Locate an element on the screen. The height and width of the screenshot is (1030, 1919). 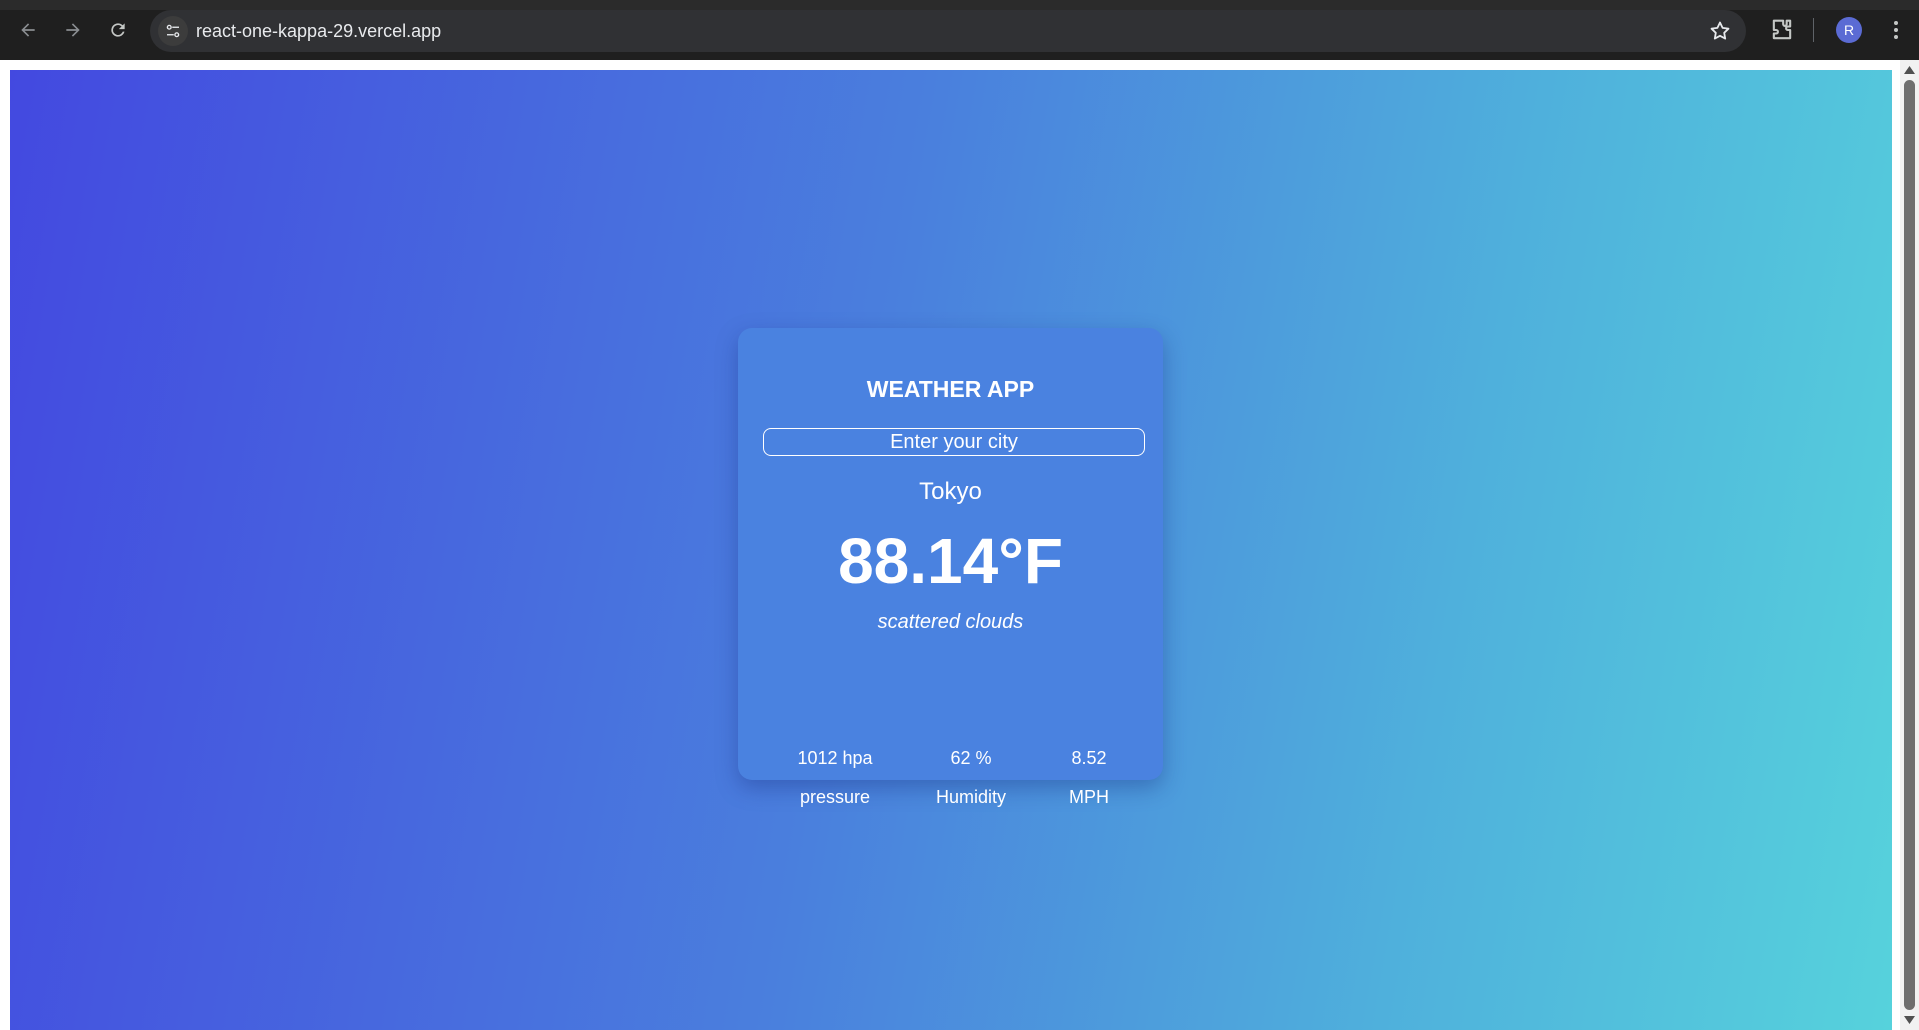
site-info-button is located at coordinates (173, 31).